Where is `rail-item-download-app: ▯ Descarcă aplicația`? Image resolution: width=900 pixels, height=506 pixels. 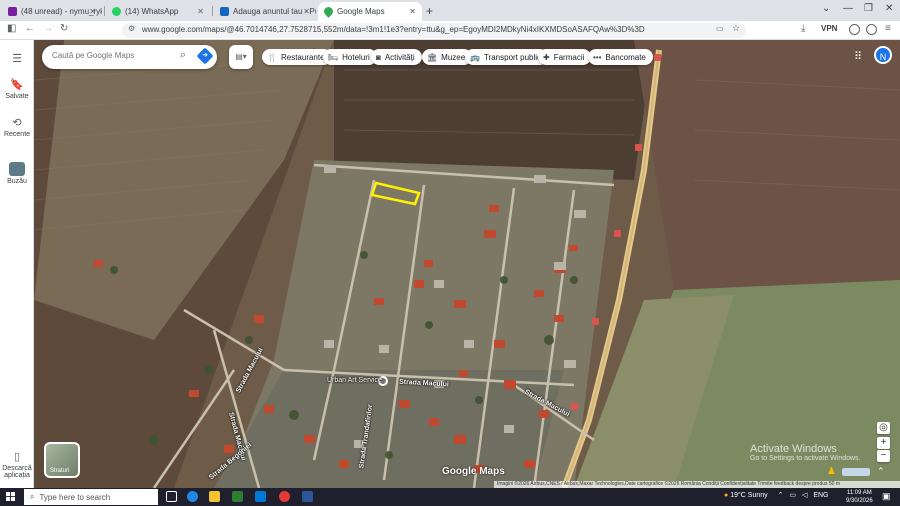 rail-item-download-app: ▯ Descarcă aplicația is located at coordinates (17, 464).